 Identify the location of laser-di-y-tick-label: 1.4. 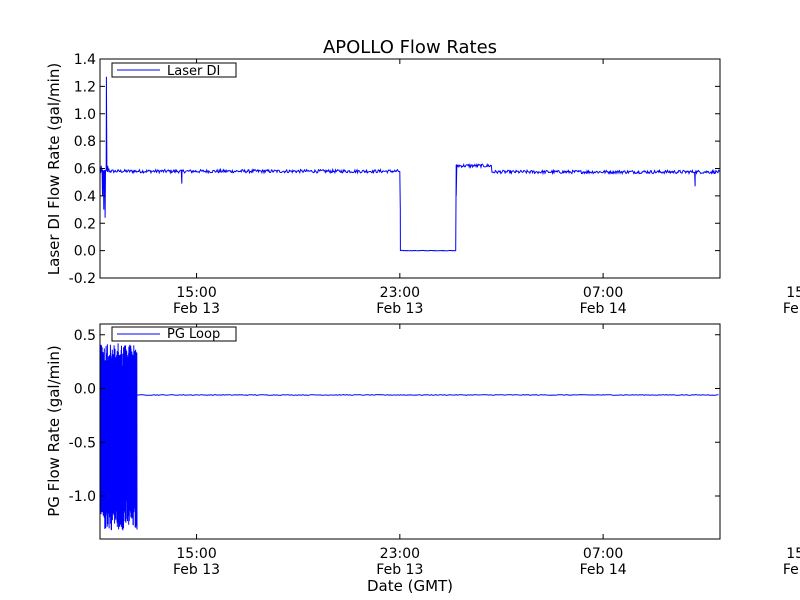
(85, 60).